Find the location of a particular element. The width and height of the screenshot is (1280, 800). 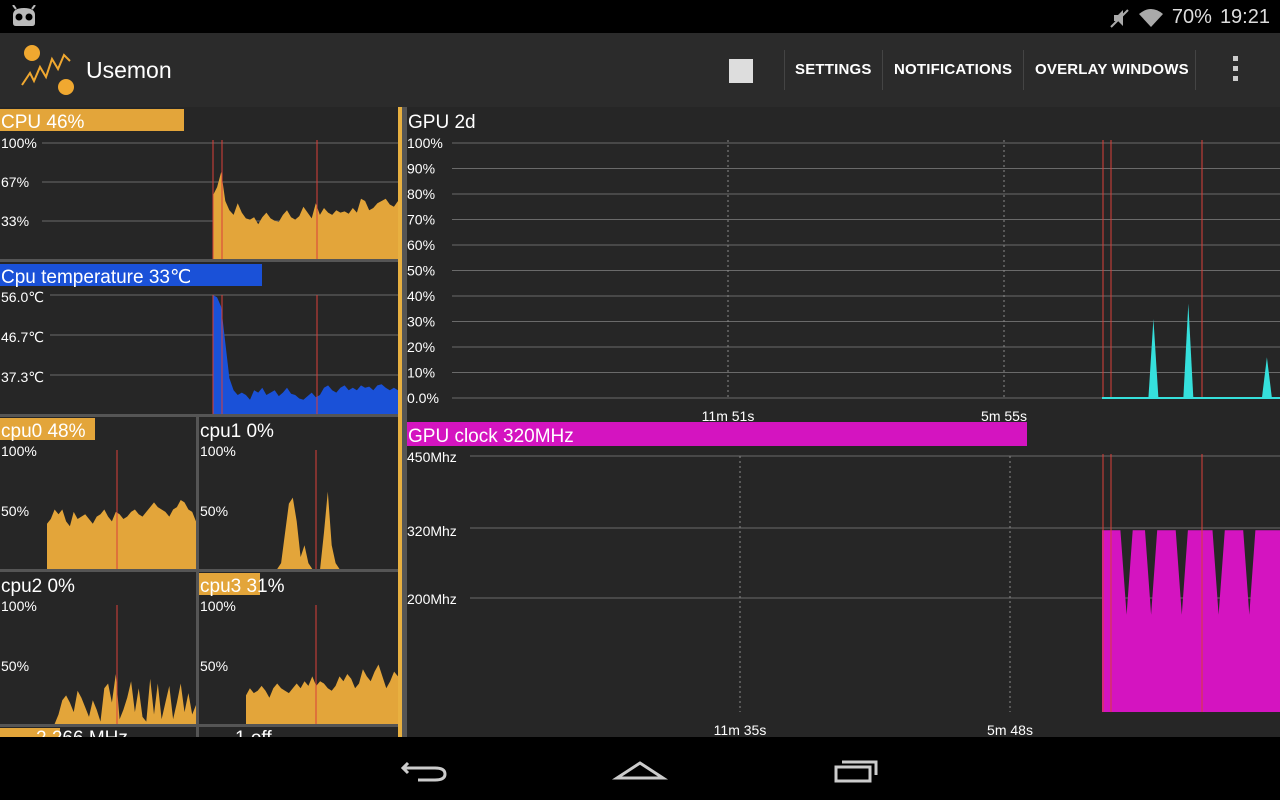

temperature-tick-label: 37.3℃ is located at coordinates (22, 377).